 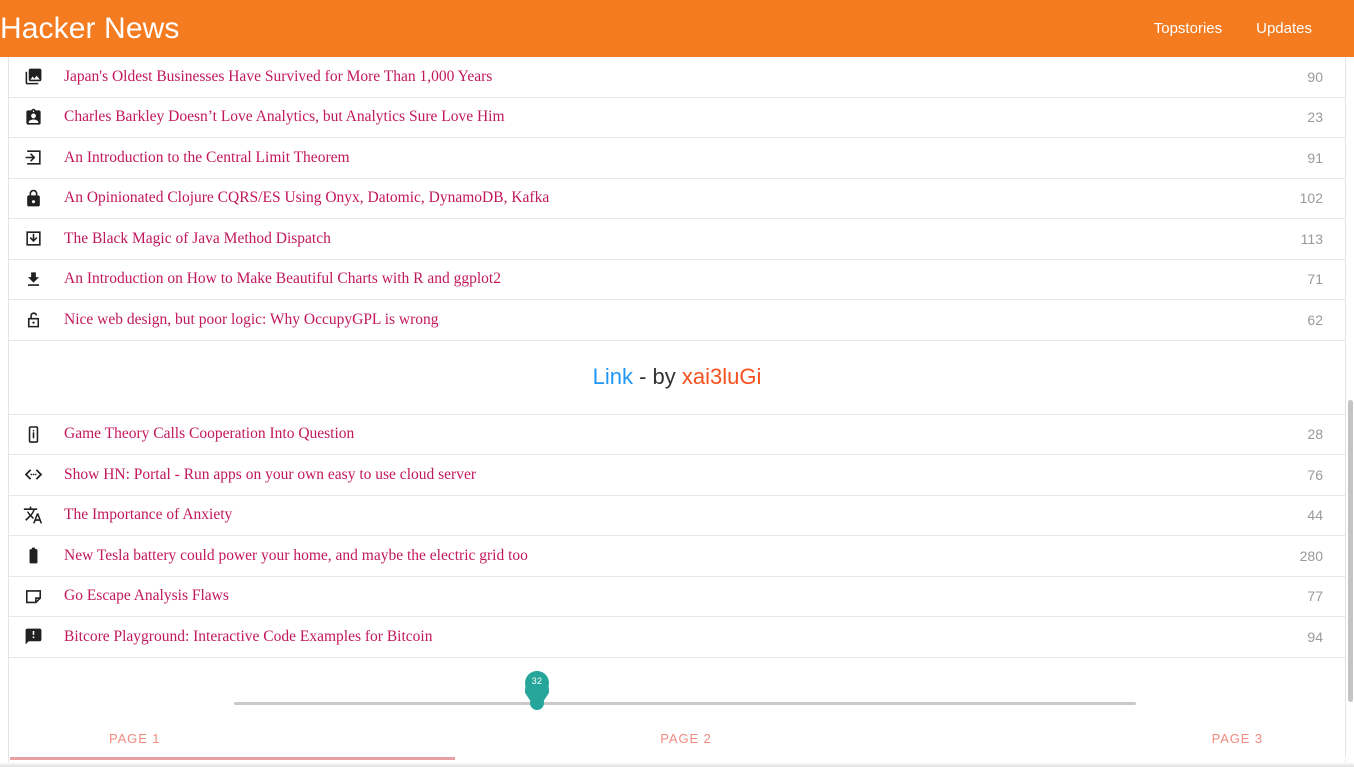 I want to click on slider-thumb-knob, so click(x=537, y=702).